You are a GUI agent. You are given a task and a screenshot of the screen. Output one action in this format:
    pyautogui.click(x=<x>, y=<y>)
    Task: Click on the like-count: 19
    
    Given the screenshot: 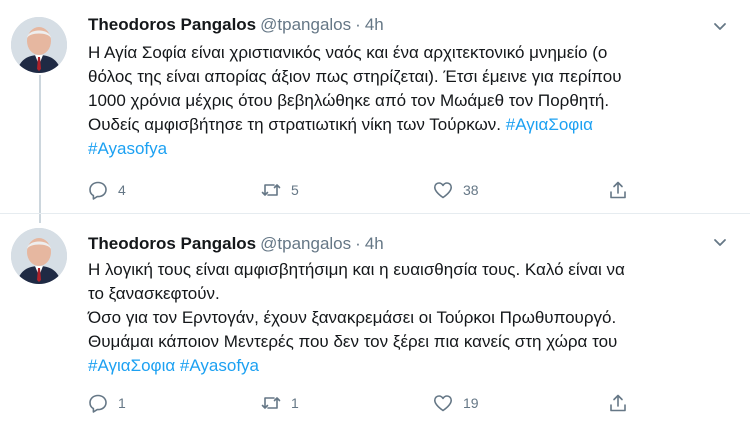 What is the action you would take?
    pyautogui.click(x=471, y=403)
    